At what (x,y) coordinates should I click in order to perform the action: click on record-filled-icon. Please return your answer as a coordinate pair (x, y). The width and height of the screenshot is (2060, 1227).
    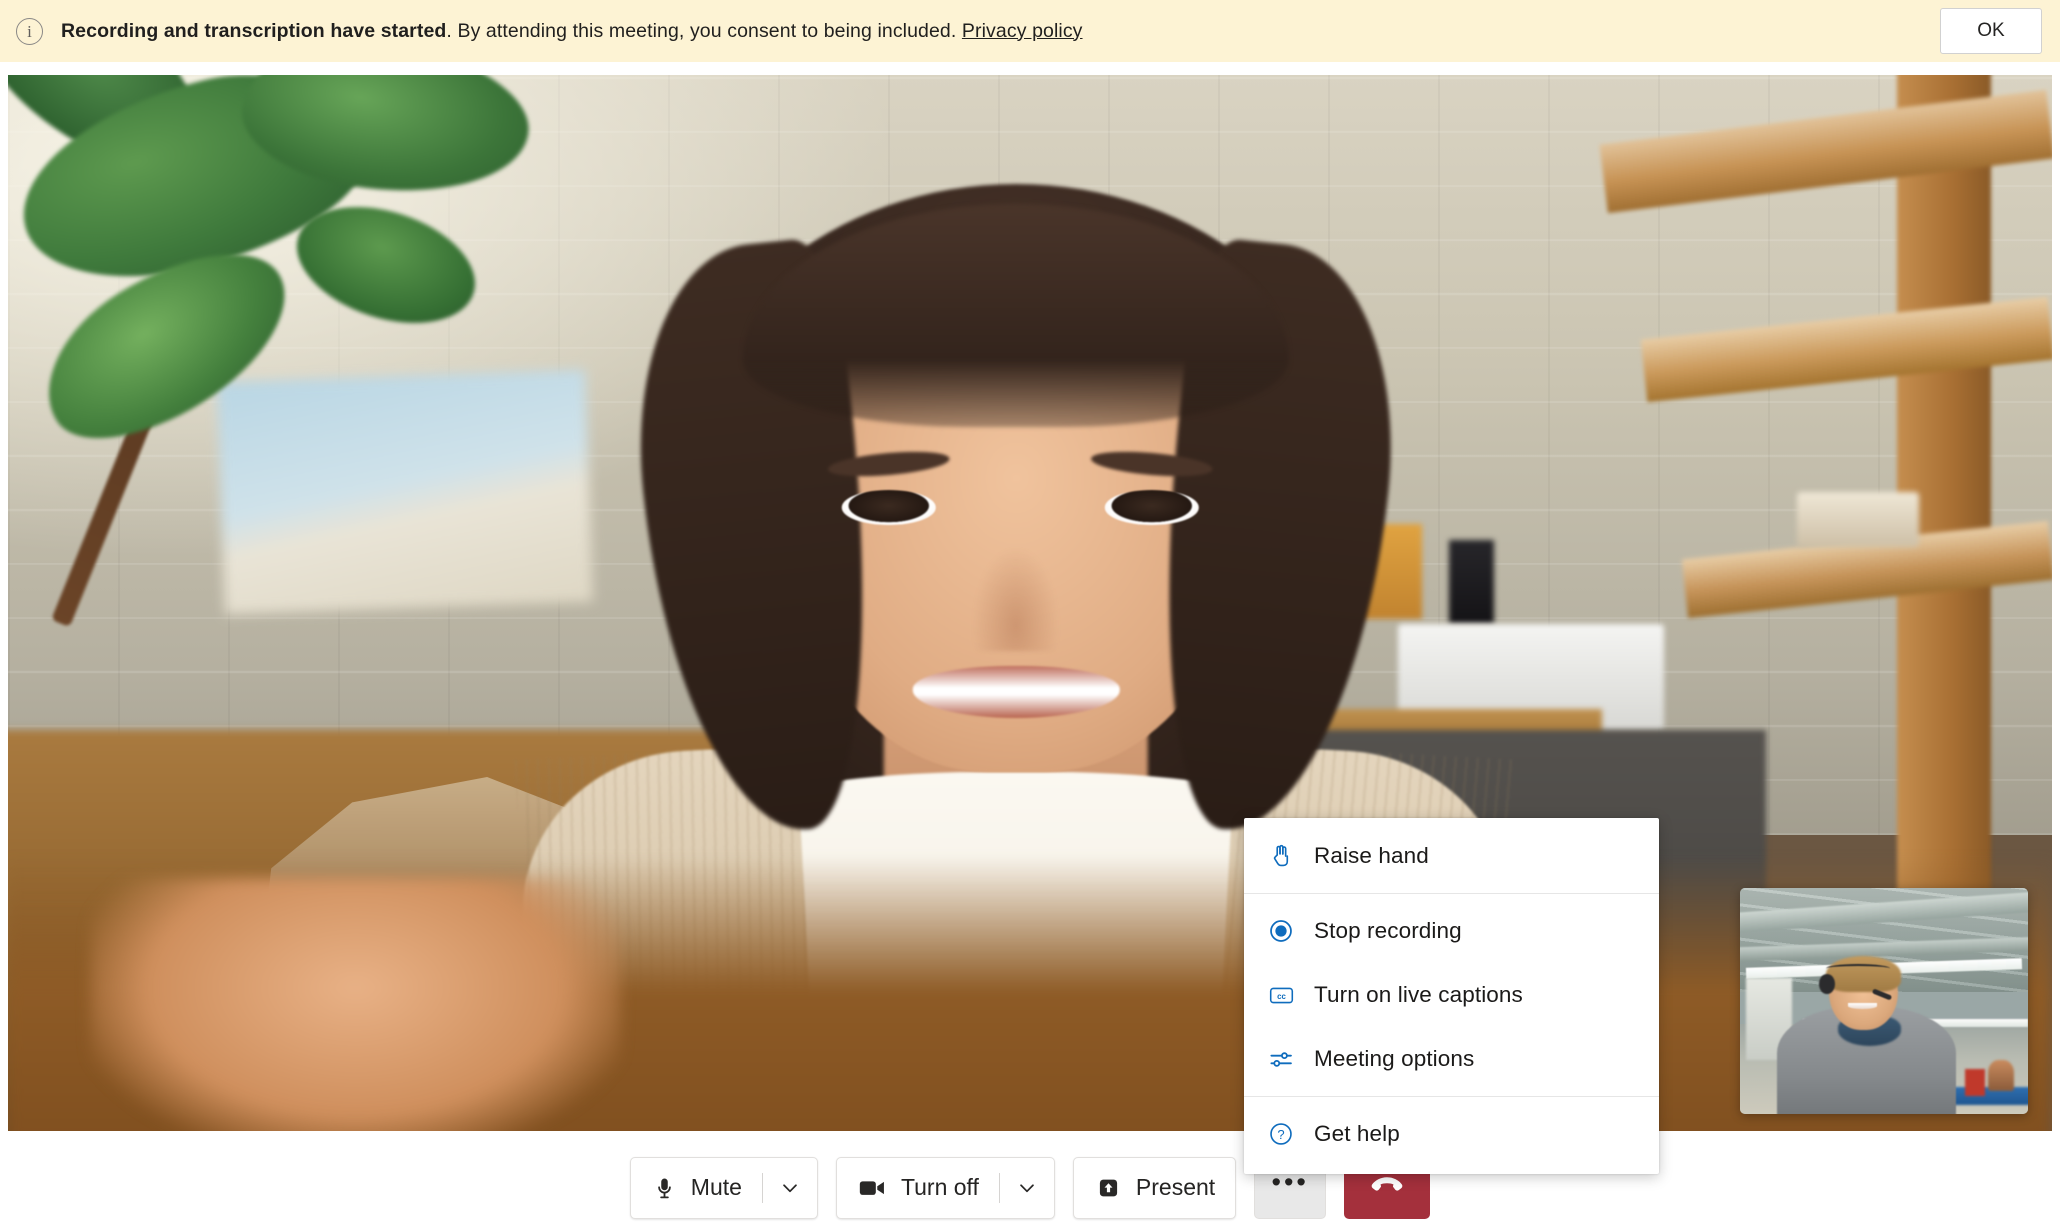
    Looking at the image, I should click on (1281, 931).